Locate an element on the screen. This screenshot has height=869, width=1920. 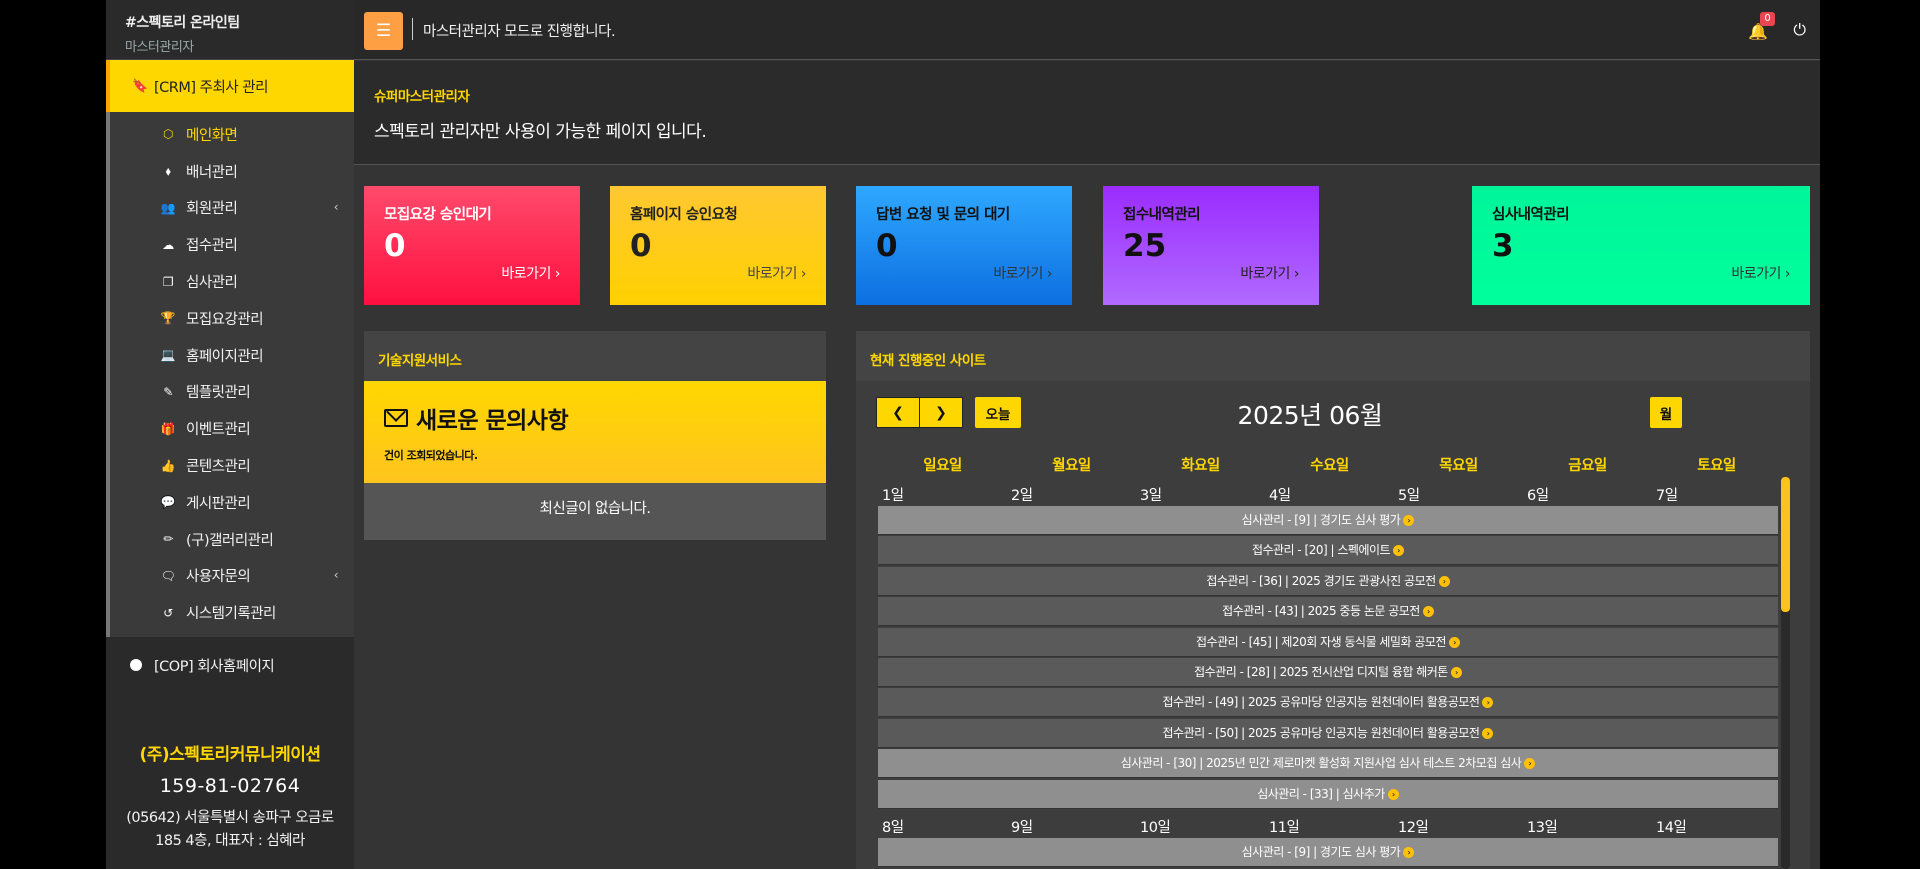
chevron-left-icon: ❮ is located at coordinates (898, 412).